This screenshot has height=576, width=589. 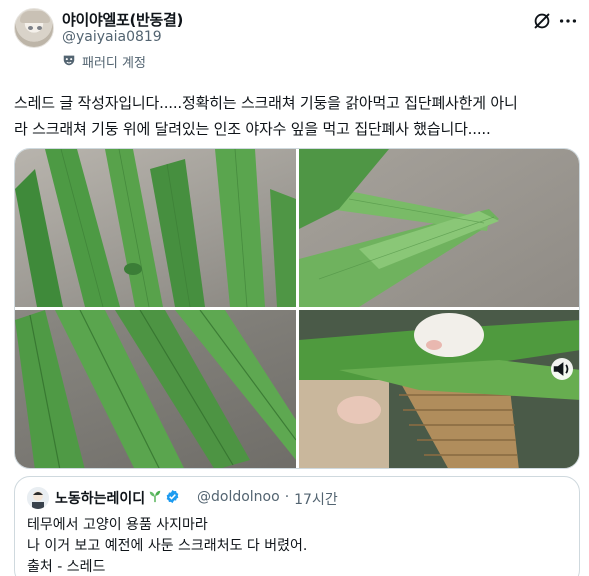 I want to click on author-handle: @yaiyaia0819, so click(x=112, y=37).